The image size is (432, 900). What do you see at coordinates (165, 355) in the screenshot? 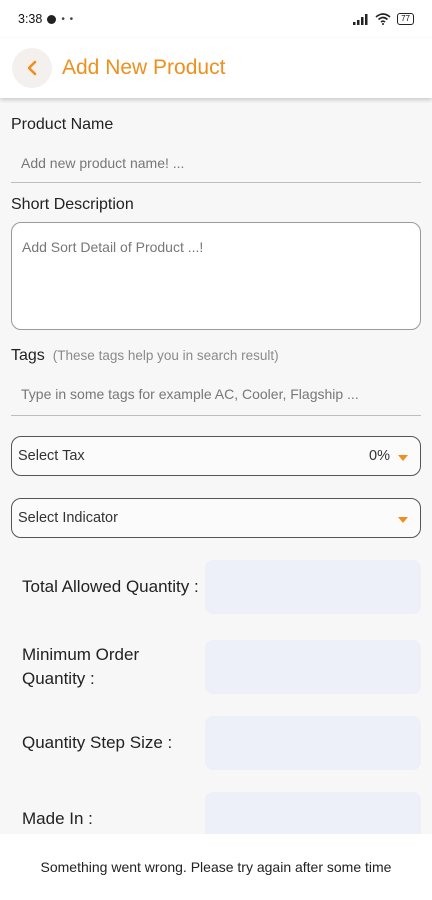
I see `tags-hint: (These tags help you in search result)` at bounding box center [165, 355].